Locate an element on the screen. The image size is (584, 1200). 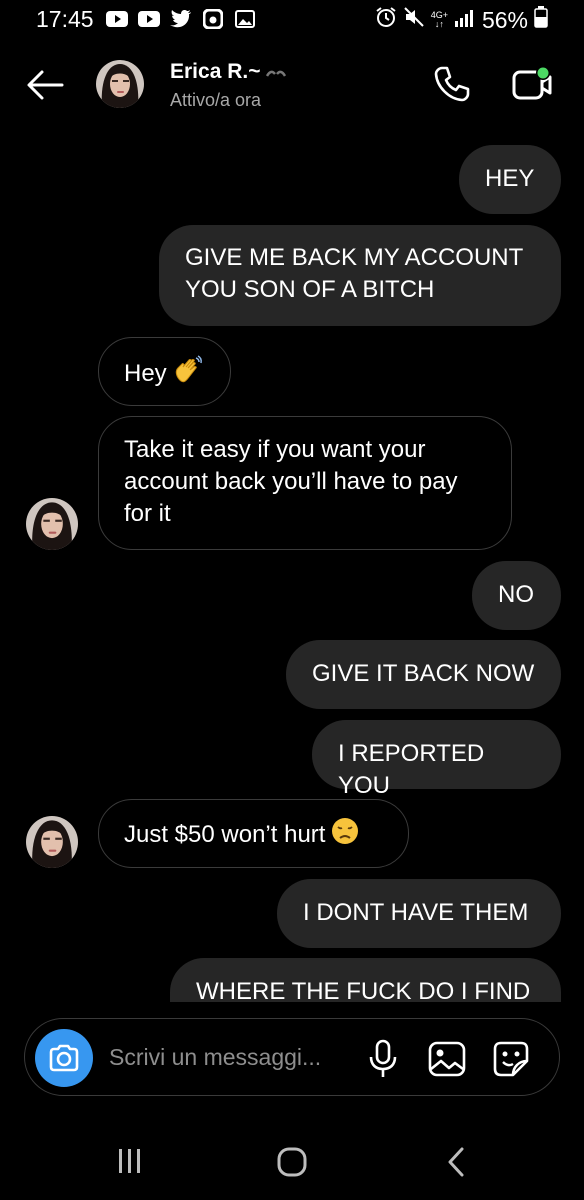
battery-percent: 56% is located at coordinates (504, 19).